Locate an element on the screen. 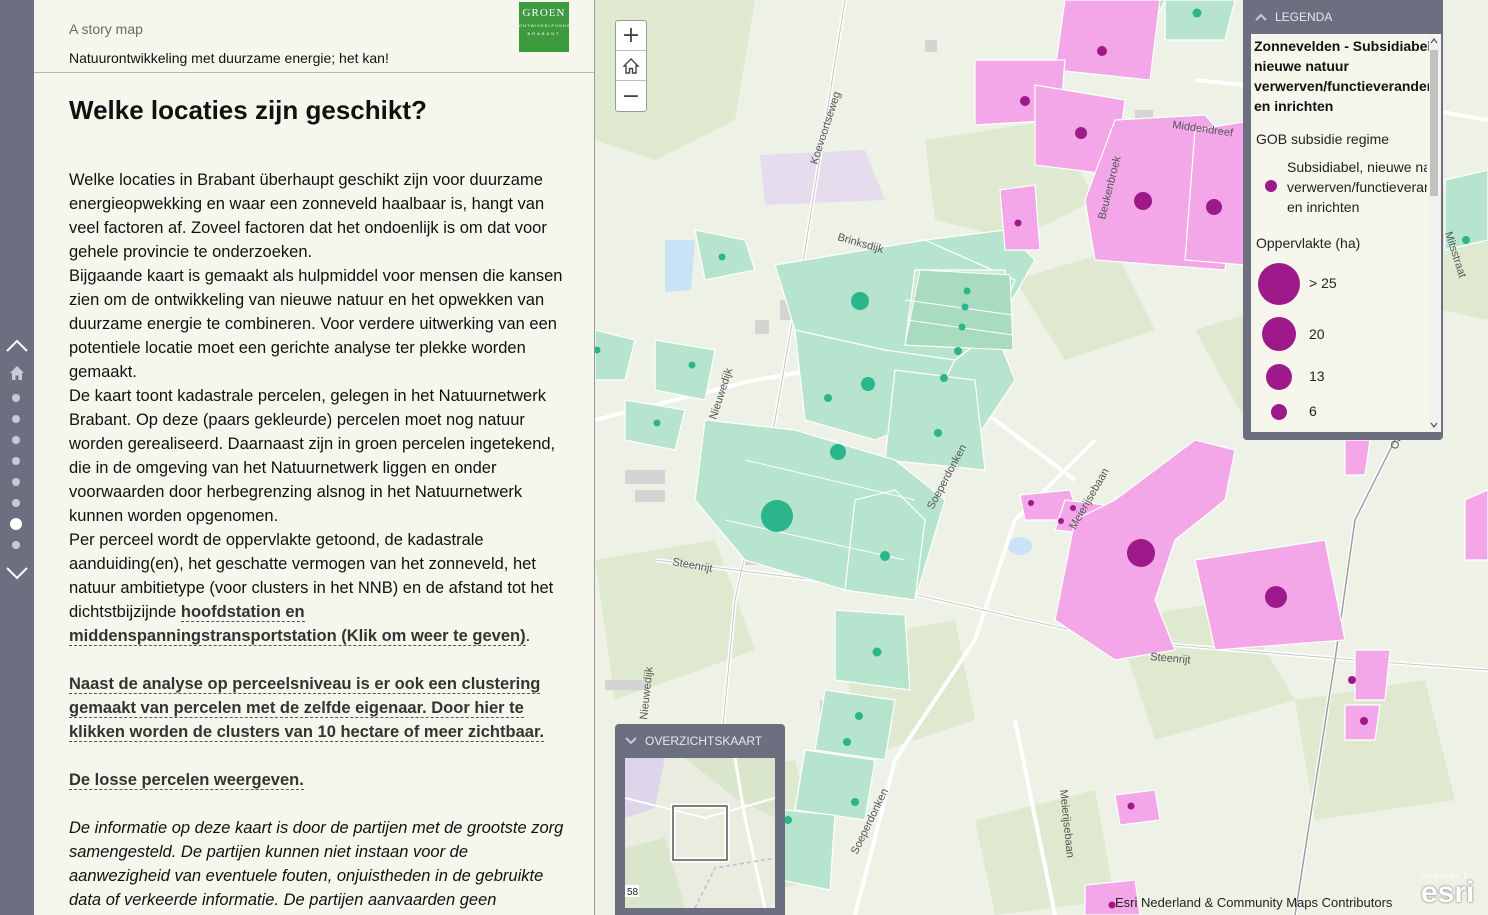  default-extent-button is located at coordinates (631, 66).